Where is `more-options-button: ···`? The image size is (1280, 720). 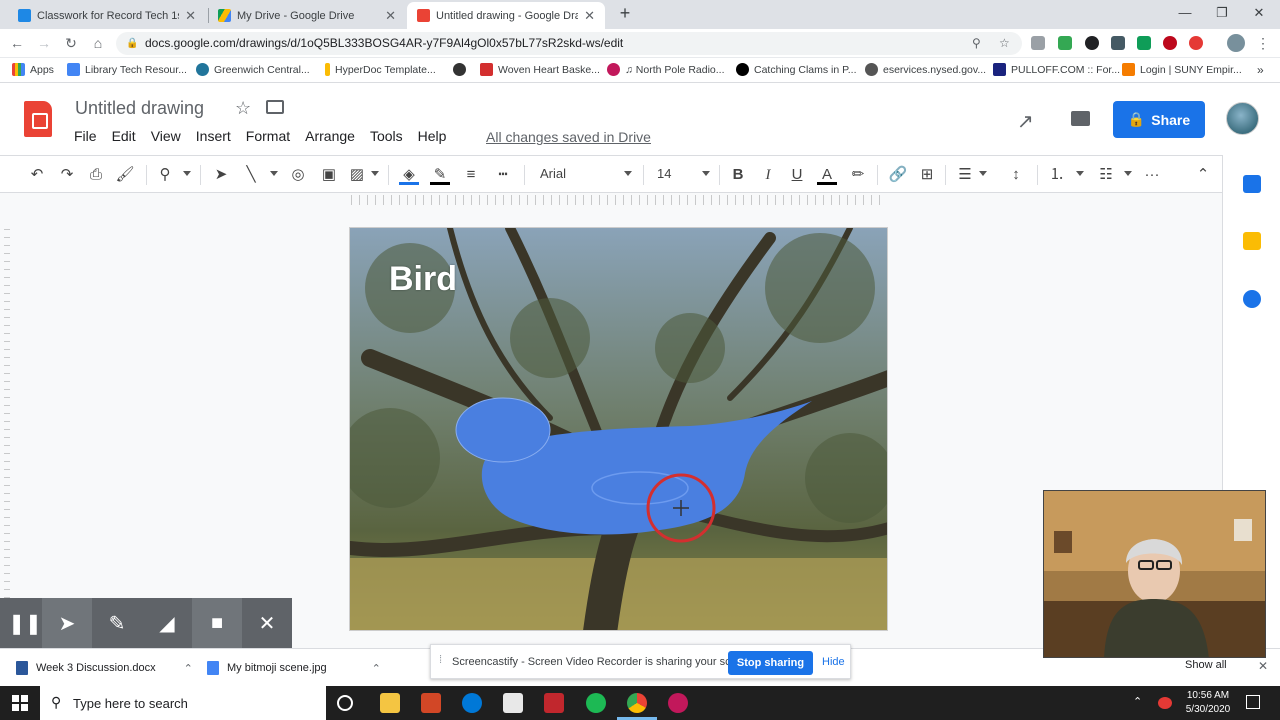 more-options-button: ··· is located at coordinates (1152, 175).